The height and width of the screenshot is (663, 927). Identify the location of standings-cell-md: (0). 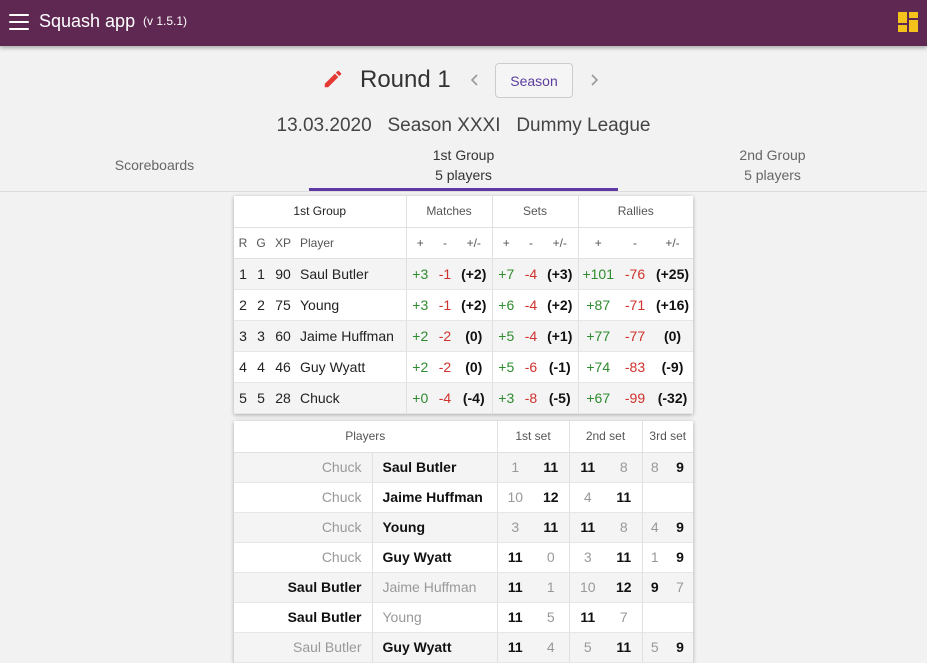
(474, 367).